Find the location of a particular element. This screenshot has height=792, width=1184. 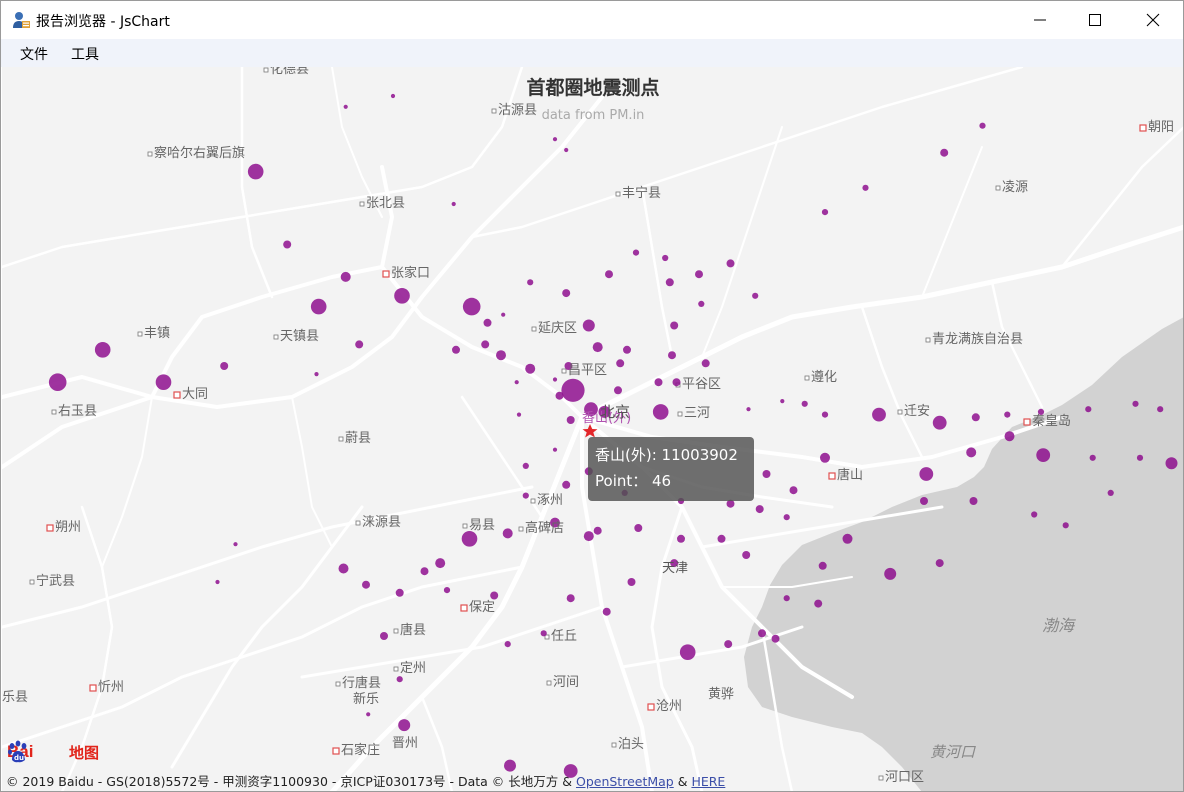

title-bar: 报告浏览器 - JsChart is located at coordinates (592, 20).